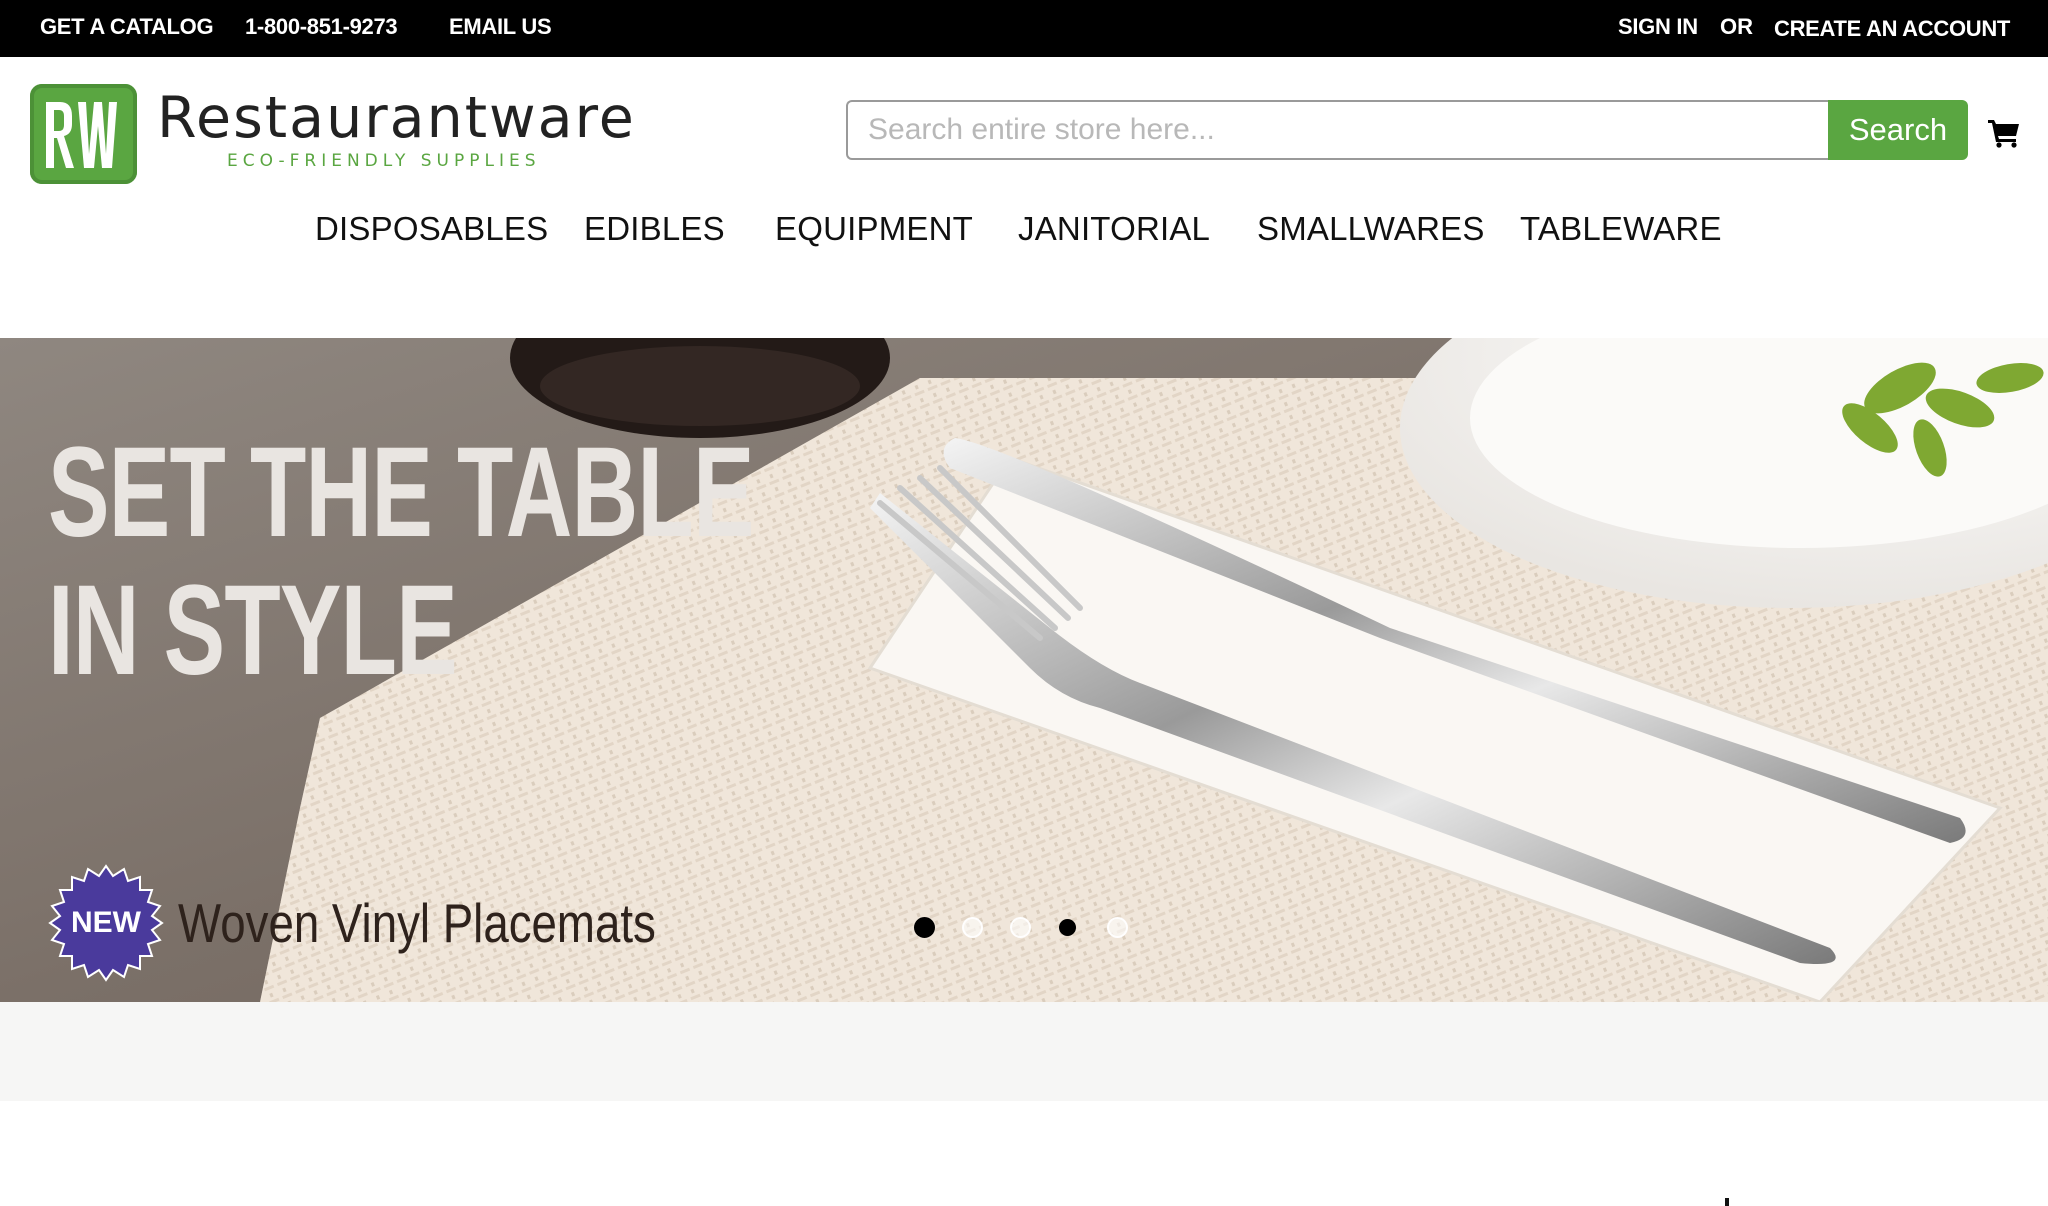 The height and width of the screenshot is (1206, 2048). I want to click on phone-link: 1-800-851-9273, so click(321, 28).